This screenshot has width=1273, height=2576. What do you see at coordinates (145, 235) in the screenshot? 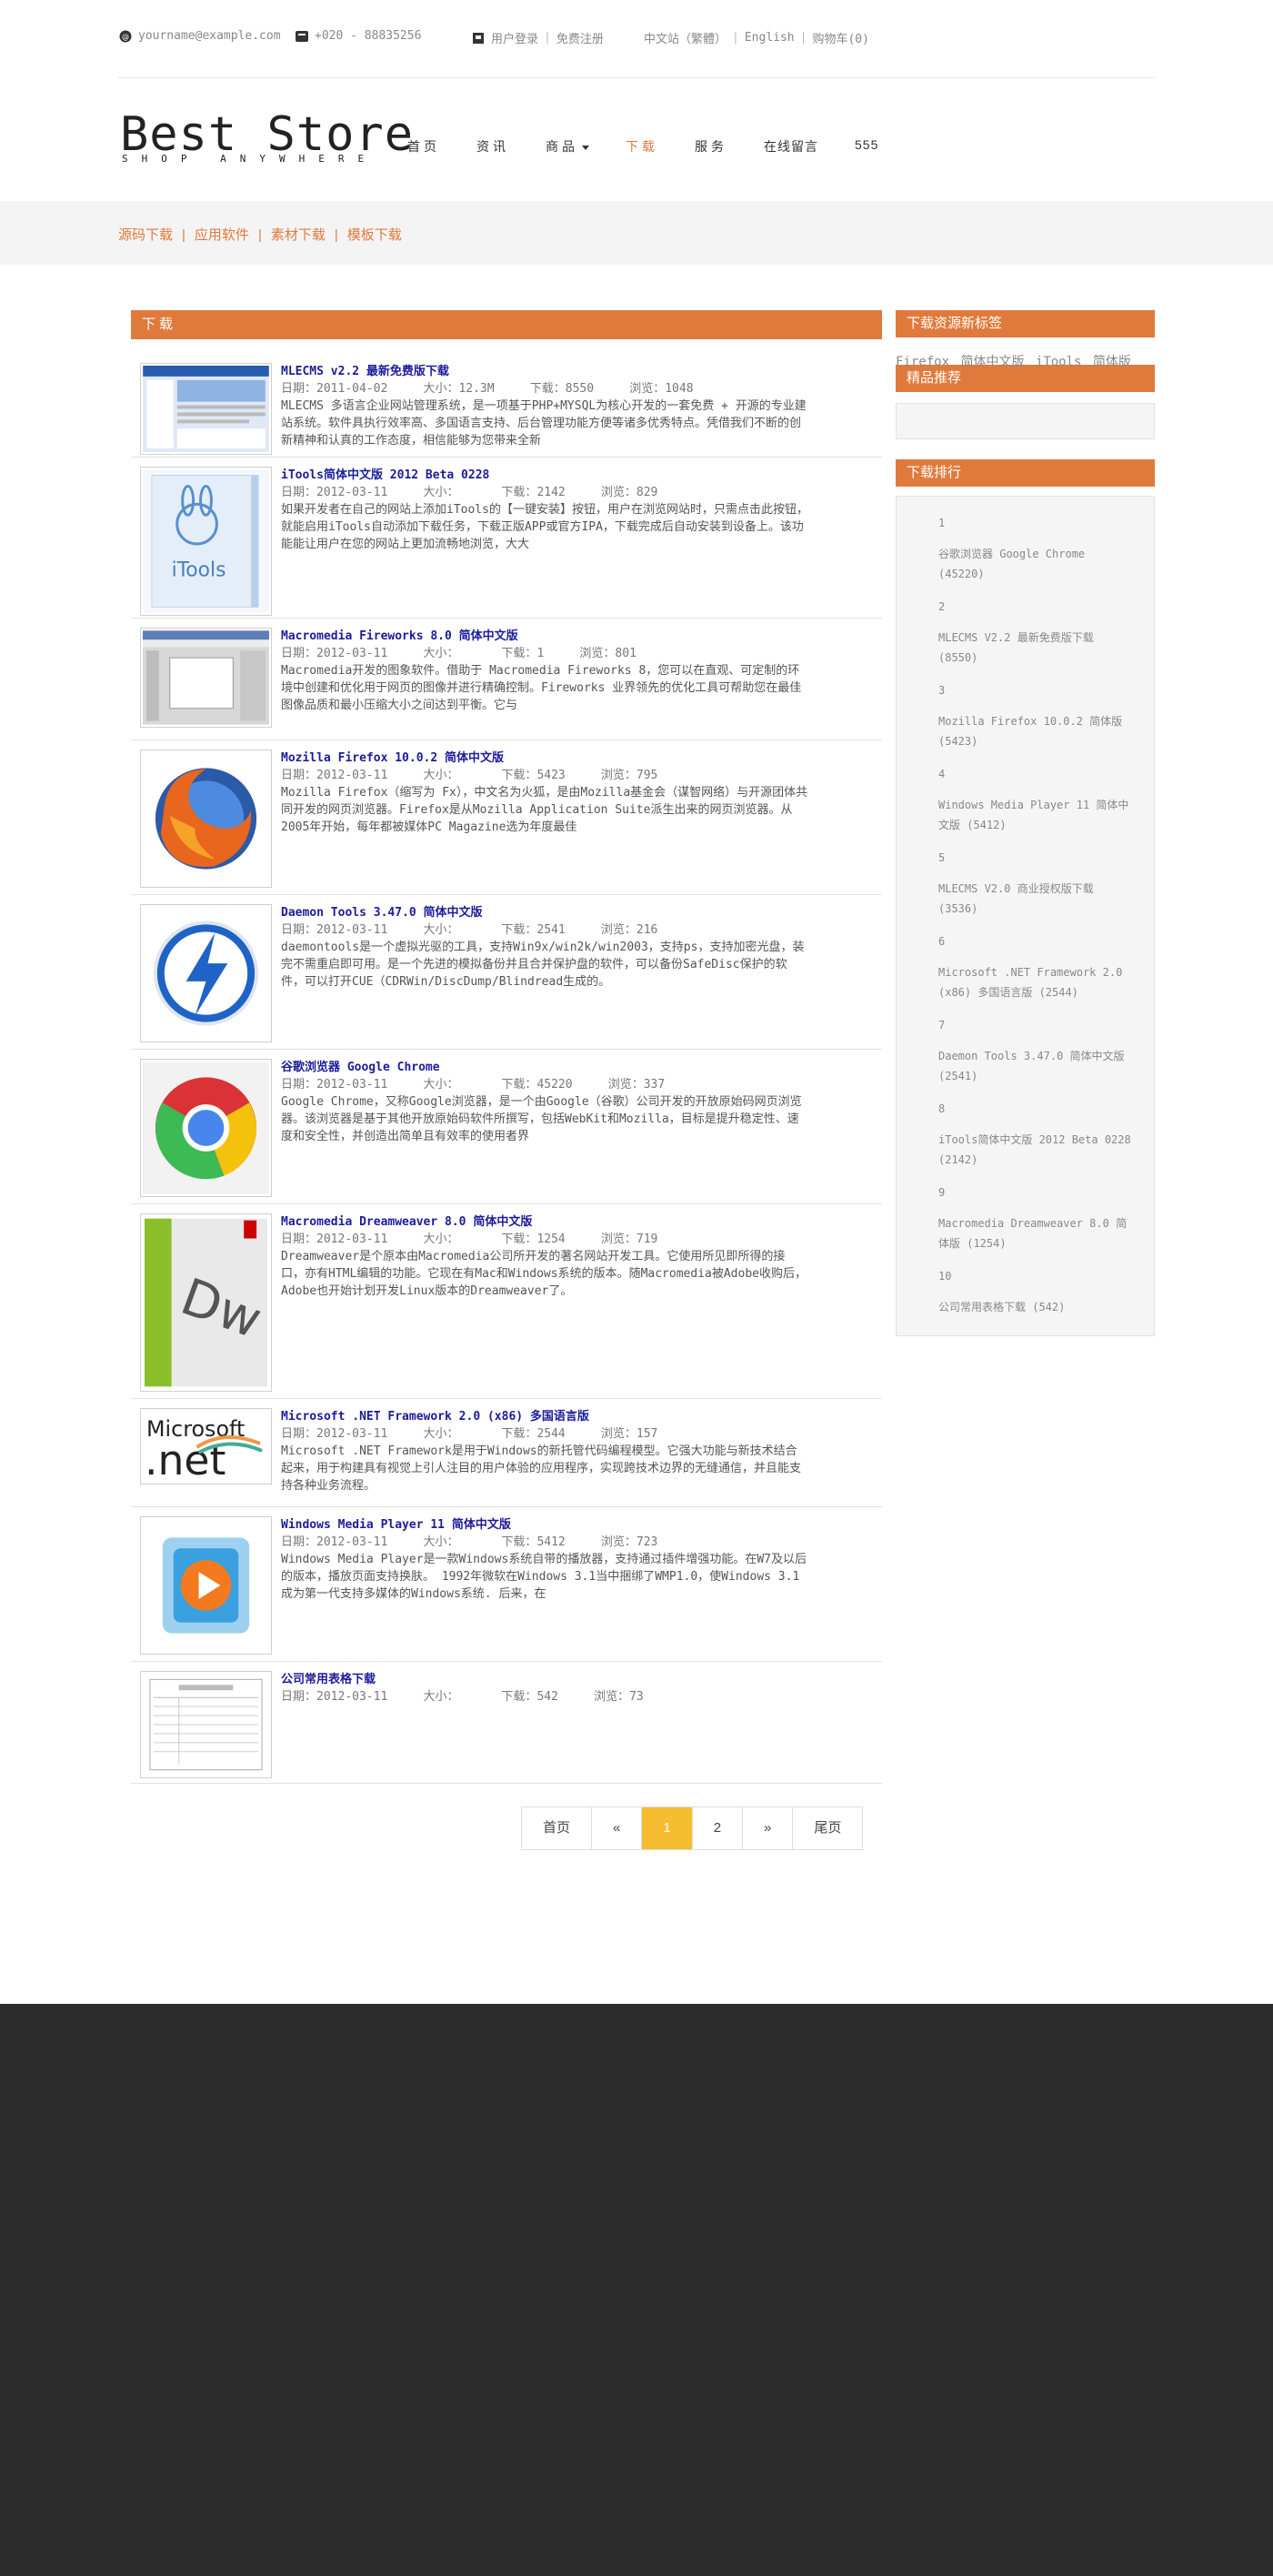
I see `subnav-source: 源码下载` at bounding box center [145, 235].